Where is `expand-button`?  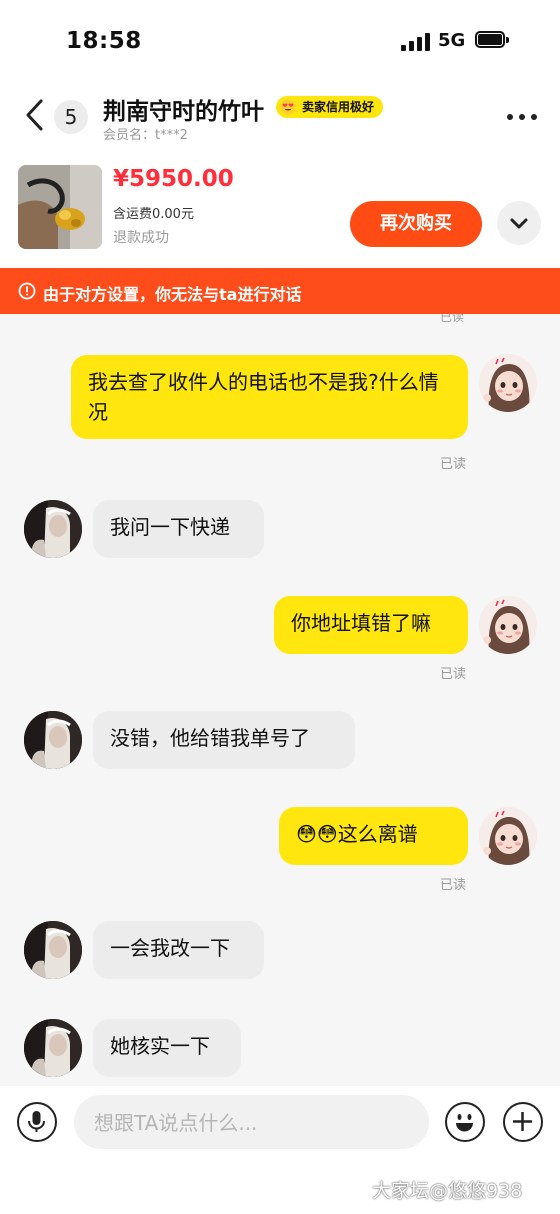 expand-button is located at coordinates (519, 223).